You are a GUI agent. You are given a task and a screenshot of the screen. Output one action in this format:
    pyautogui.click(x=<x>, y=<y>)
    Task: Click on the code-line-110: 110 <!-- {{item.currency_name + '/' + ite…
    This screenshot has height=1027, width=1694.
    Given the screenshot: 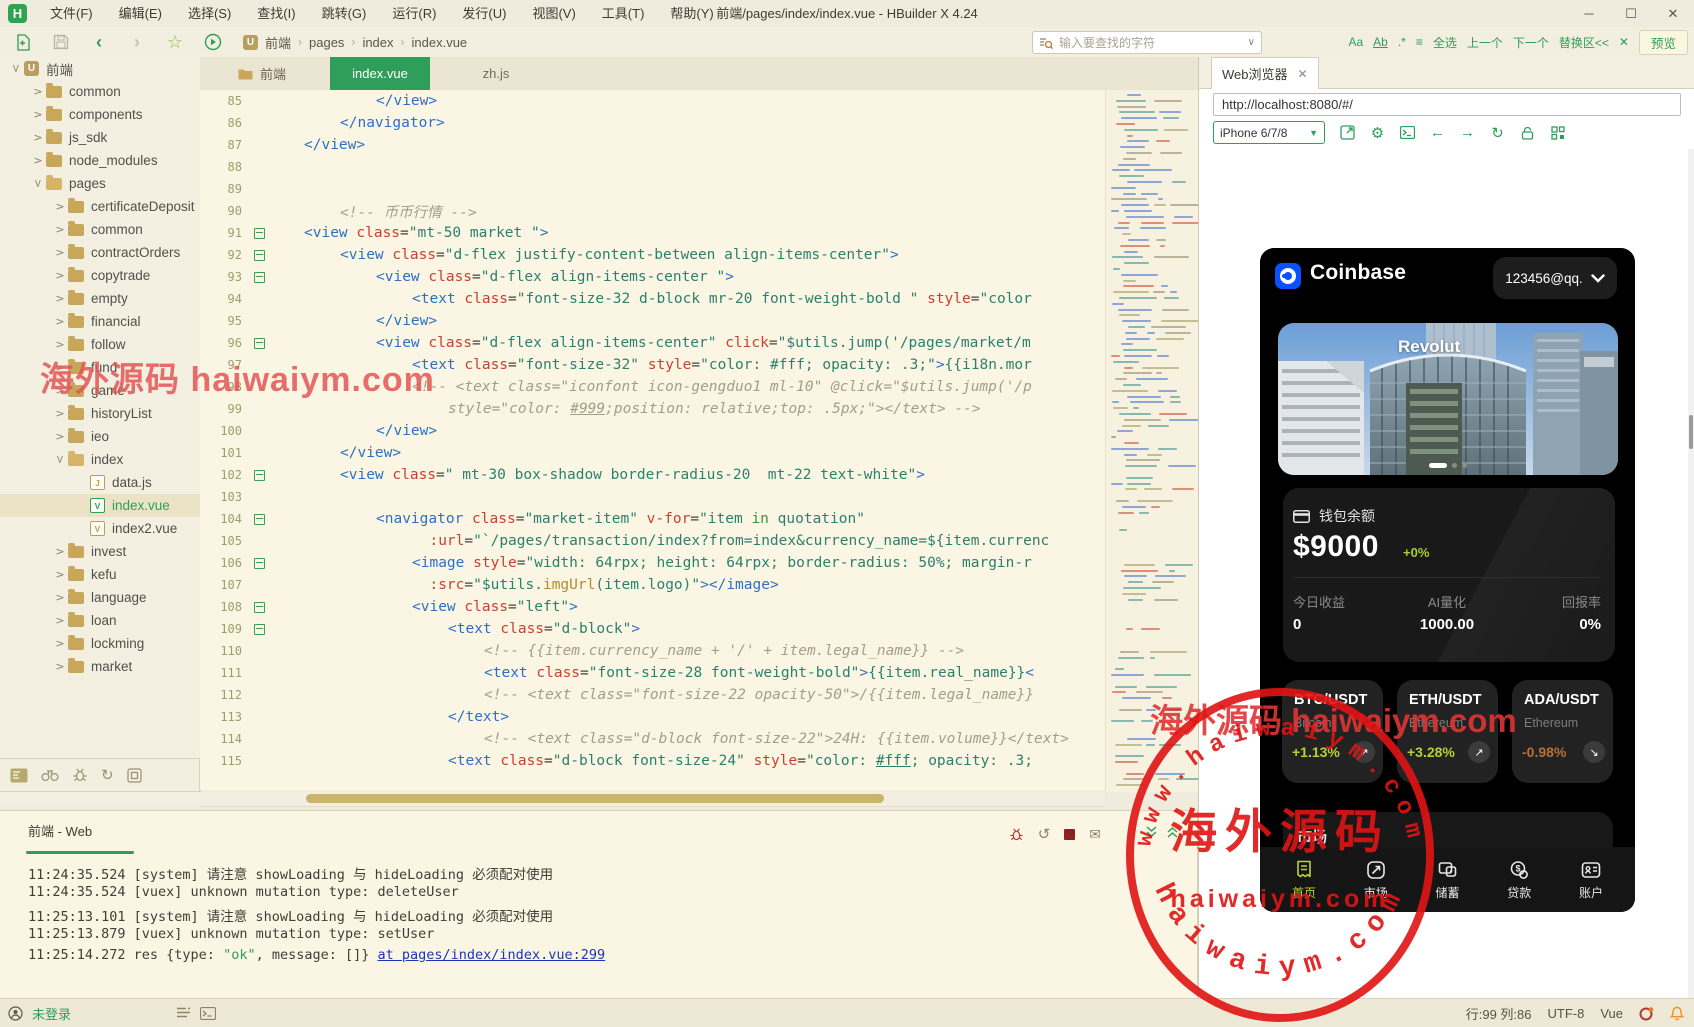 What is the action you would take?
    pyautogui.click(x=652, y=651)
    